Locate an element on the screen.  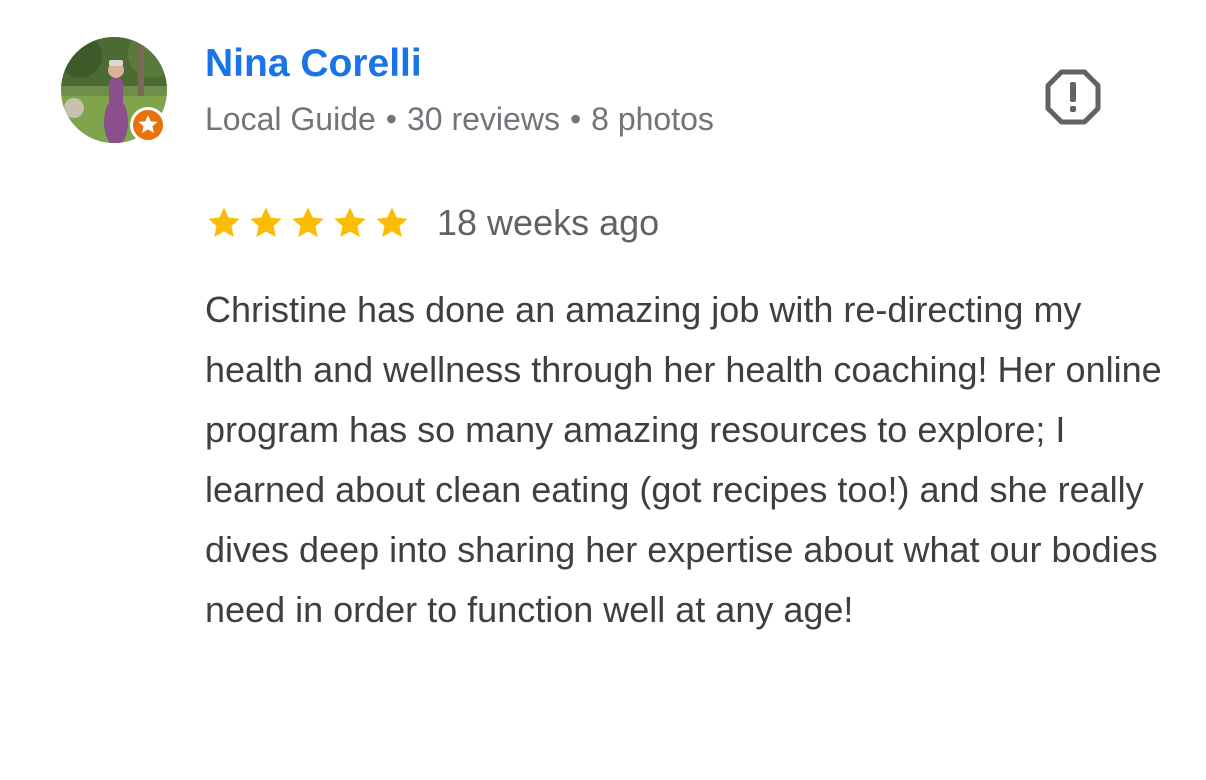
report-icon is located at coordinates (1073, 97).